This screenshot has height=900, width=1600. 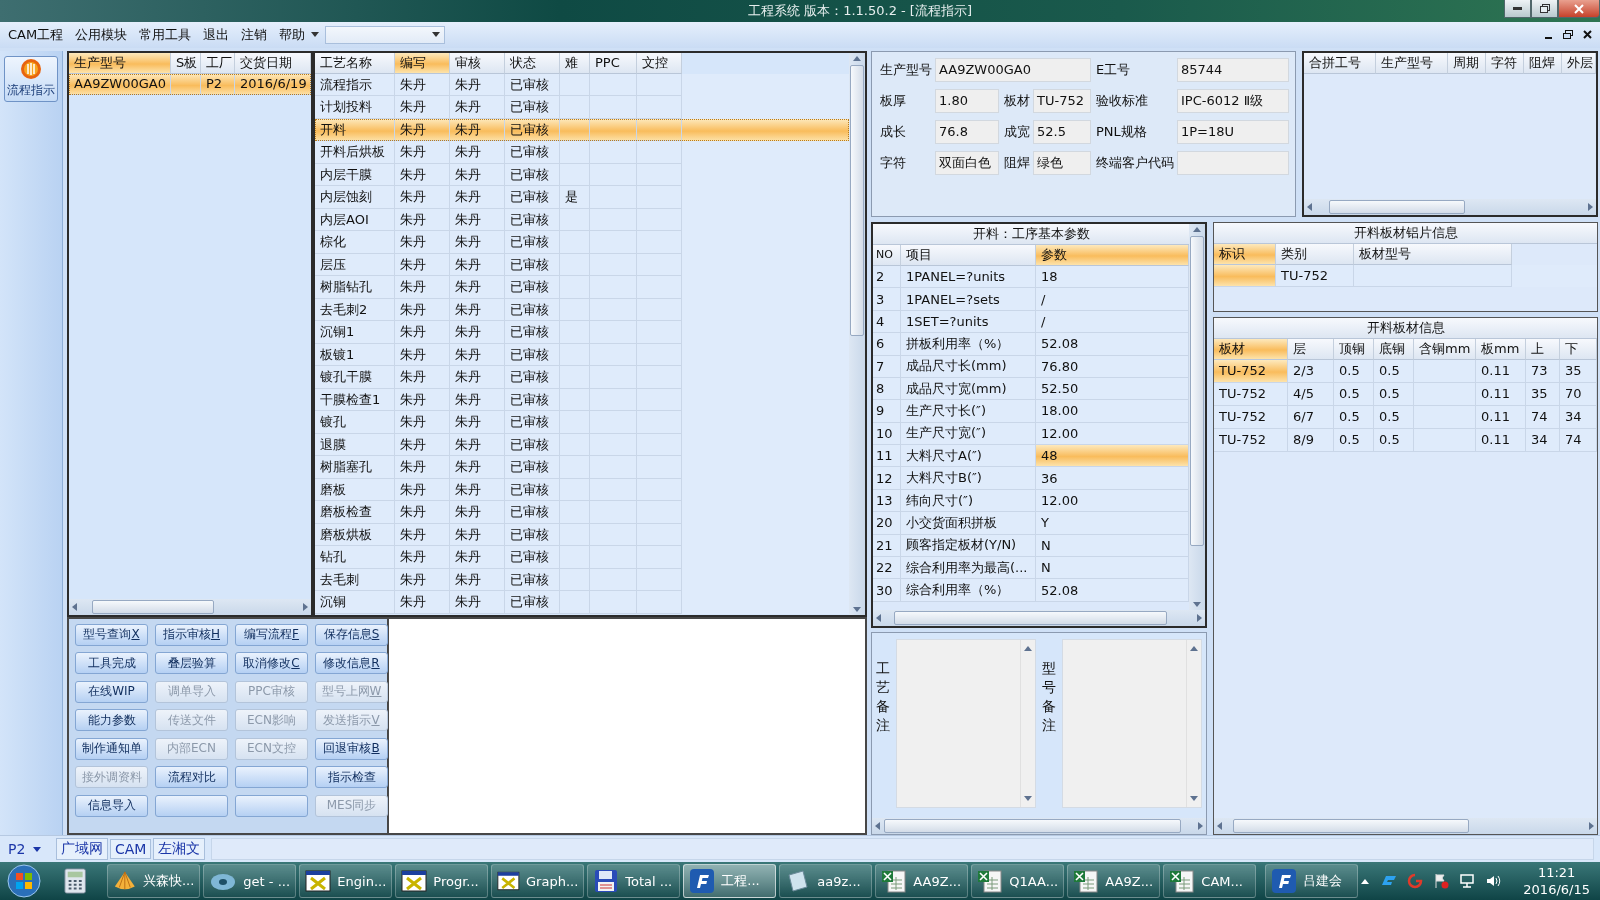 What do you see at coordinates (1197, 416) in the screenshot?
I see `vertical-scrollbar` at bounding box center [1197, 416].